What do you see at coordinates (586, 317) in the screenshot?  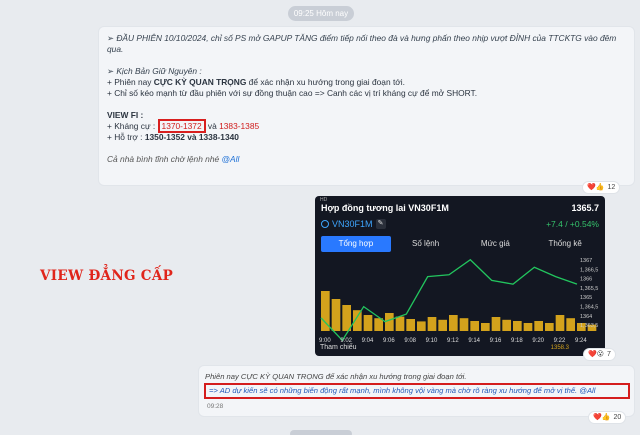 I see `y-tick-label: 1364` at bounding box center [586, 317].